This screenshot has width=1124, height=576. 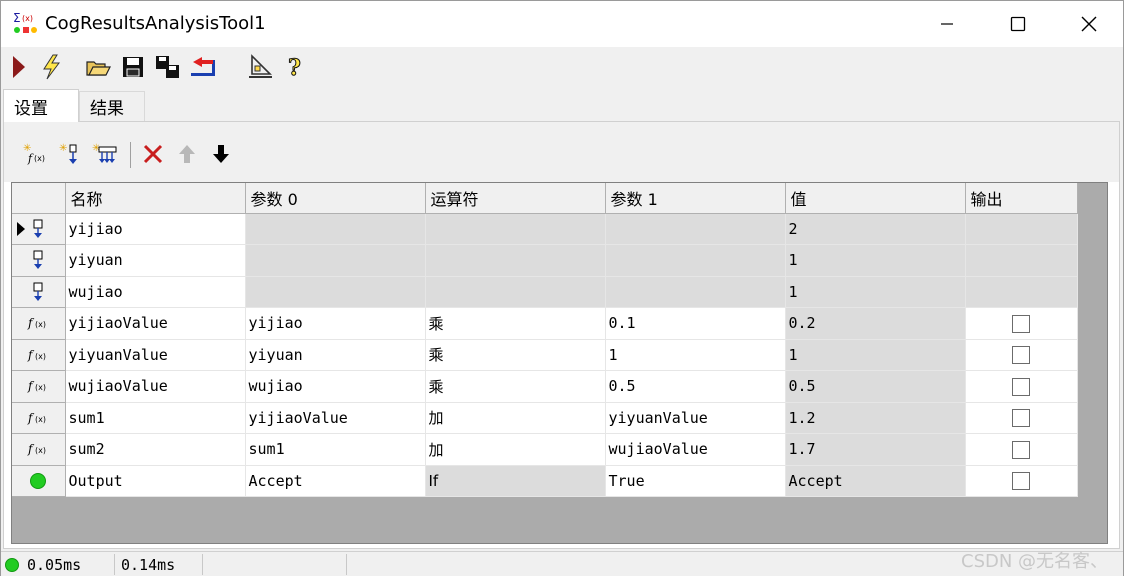 I want to click on cell-name: wujiaoValue, so click(x=155, y=386).